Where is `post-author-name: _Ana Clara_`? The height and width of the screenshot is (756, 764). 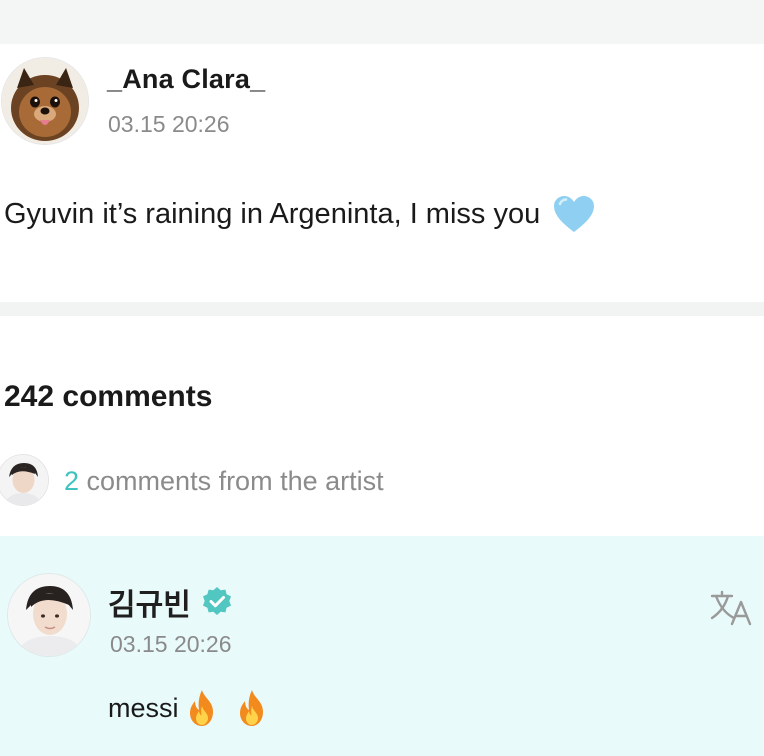 post-author-name: _Ana Clara_ is located at coordinates (186, 79).